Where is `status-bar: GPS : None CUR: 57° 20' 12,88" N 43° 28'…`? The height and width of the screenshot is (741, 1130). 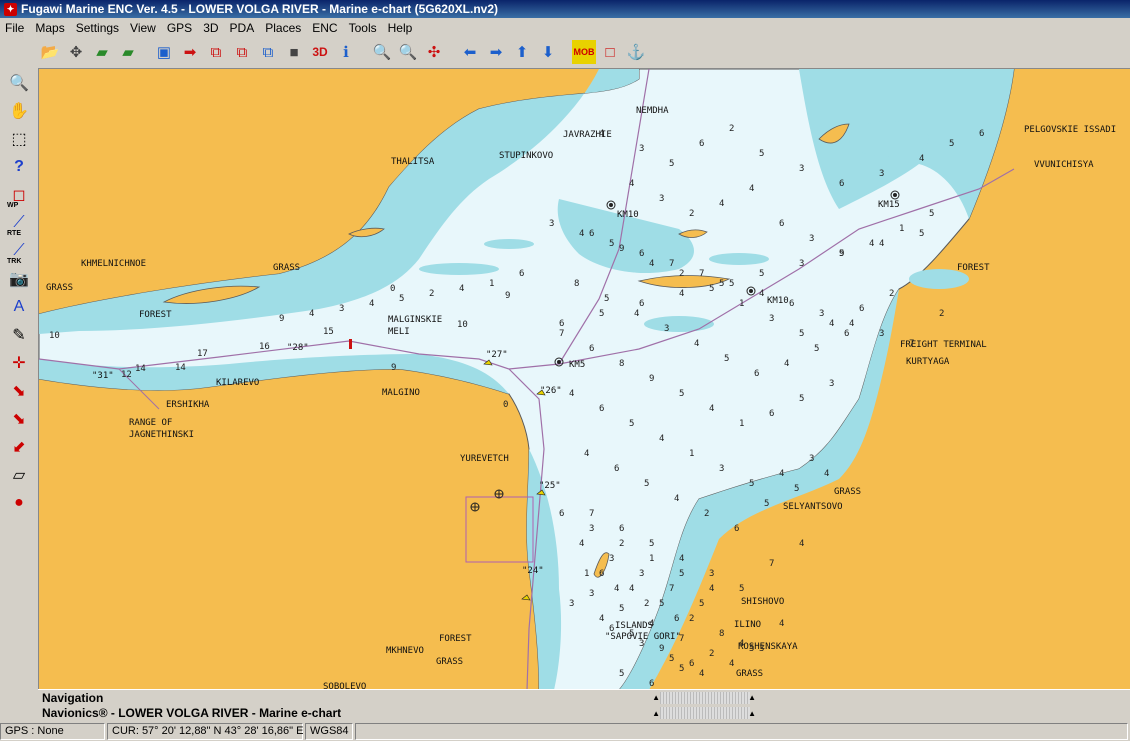 status-bar: GPS : None CUR: 57° 20' 12,88" N 43° 28'… is located at coordinates (565, 731).